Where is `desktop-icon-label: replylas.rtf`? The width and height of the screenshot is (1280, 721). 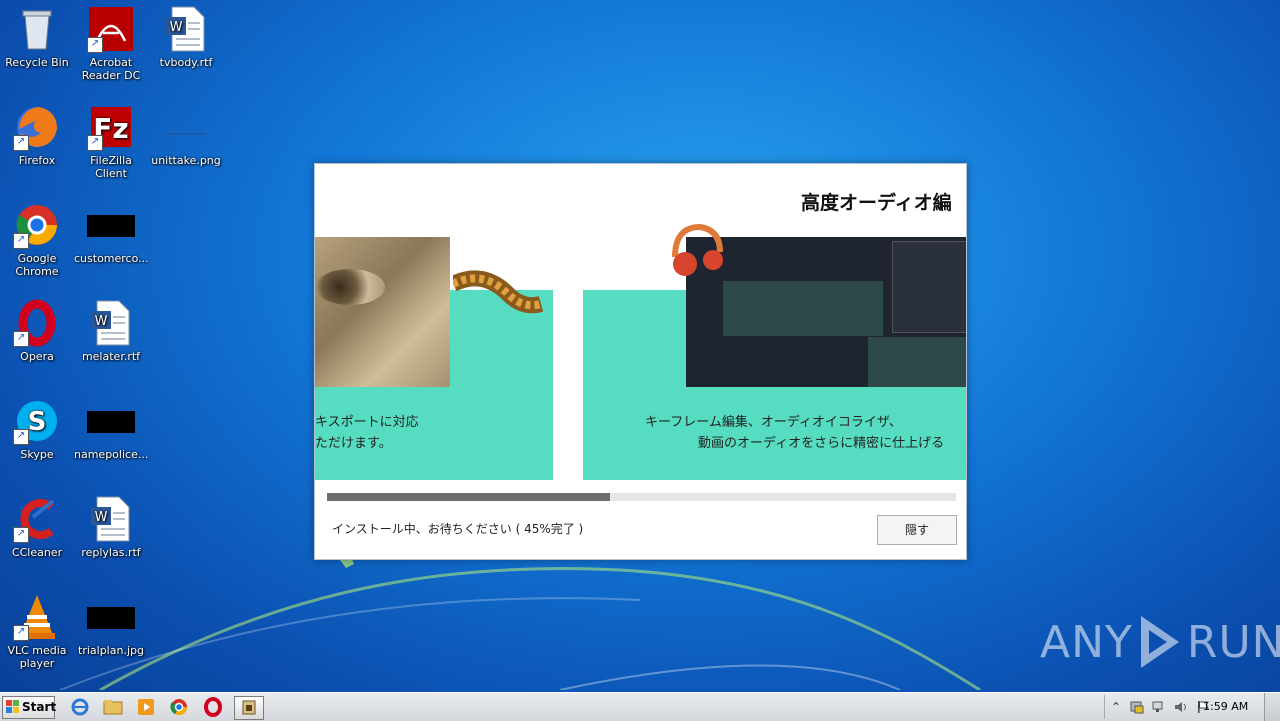 desktop-icon-label: replylas.rtf is located at coordinates (111, 552).